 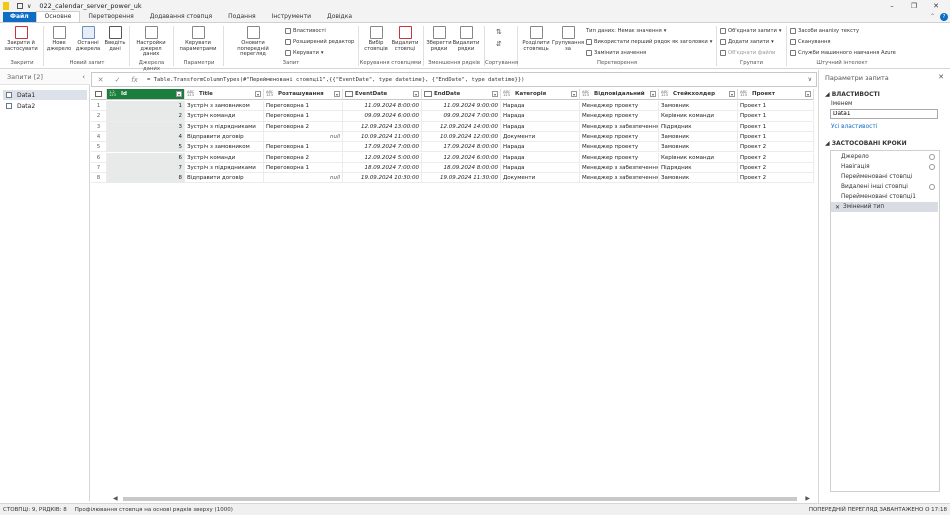 What do you see at coordinates (146, 157) in the screenshot?
I see `cell-id: 6` at bounding box center [146, 157].